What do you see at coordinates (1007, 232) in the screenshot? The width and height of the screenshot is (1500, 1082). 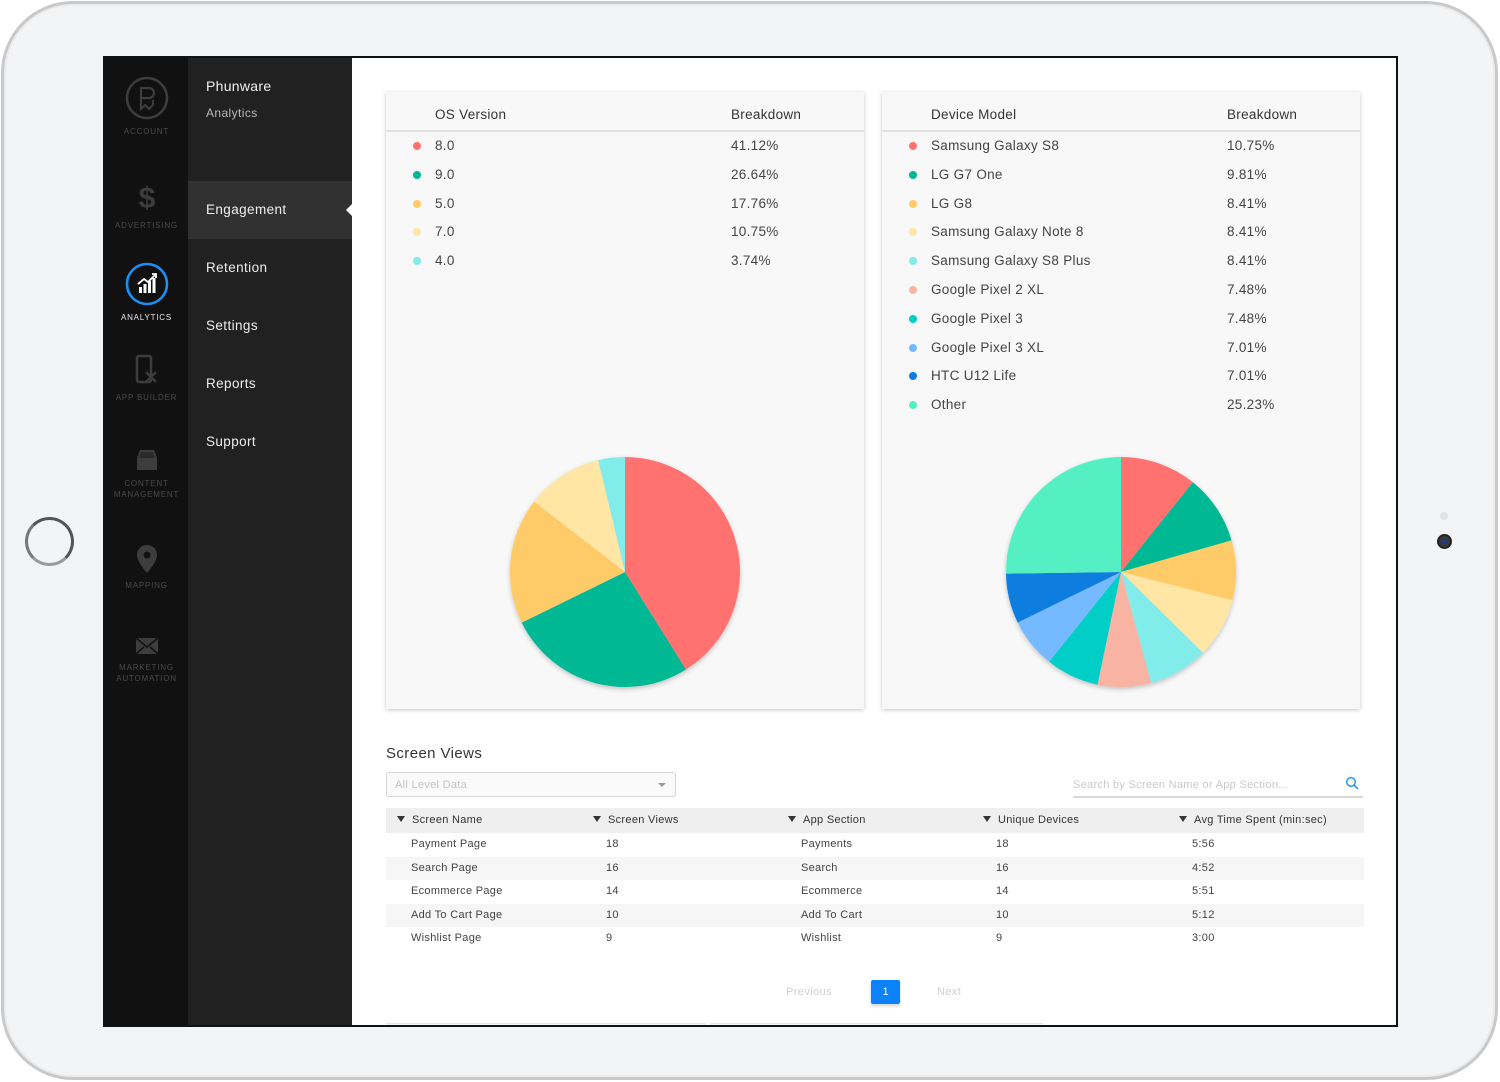 I see `legend-label: Samsung Galaxy Note 8` at bounding box center [1007, 232].